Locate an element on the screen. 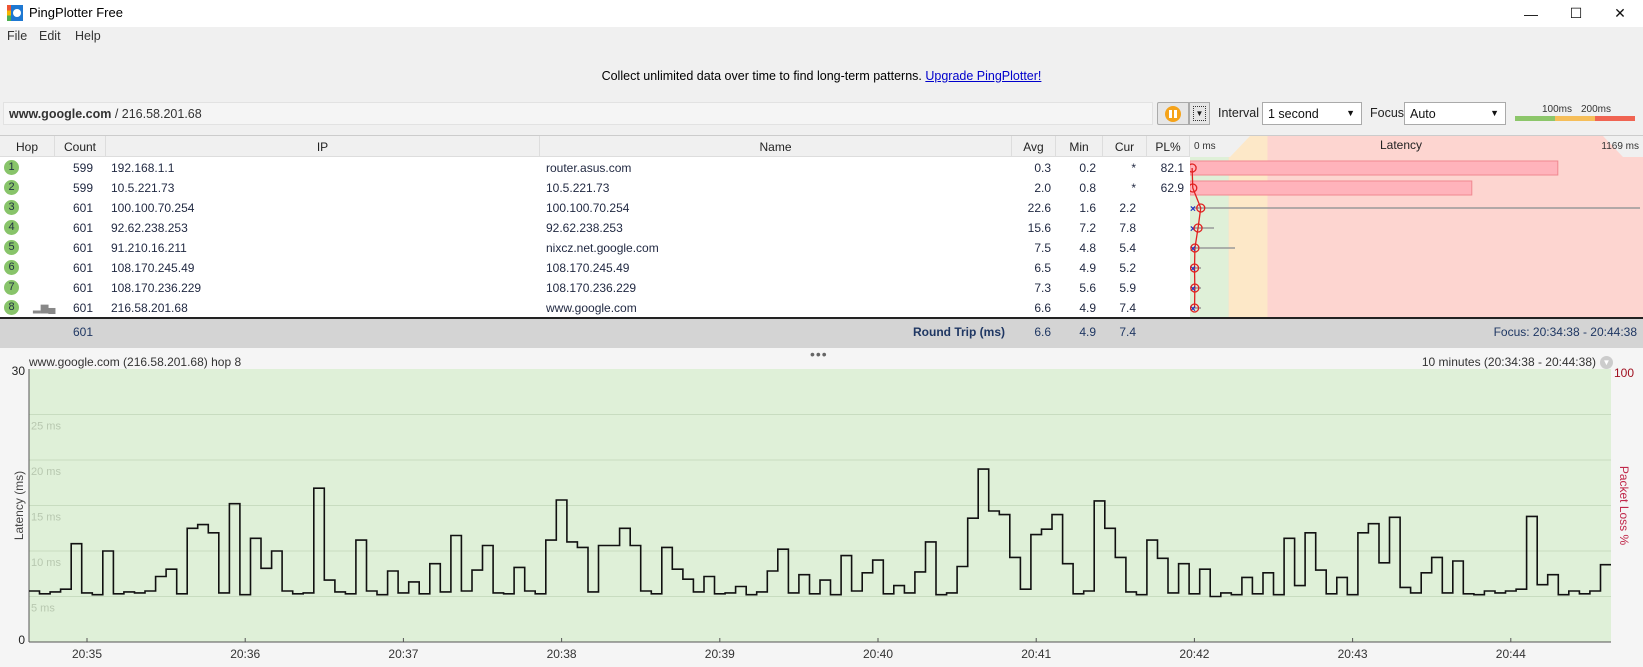 This screenshot has width=1643, height=667. gridline-label: 15 ms is located at coordinates (46, 518).